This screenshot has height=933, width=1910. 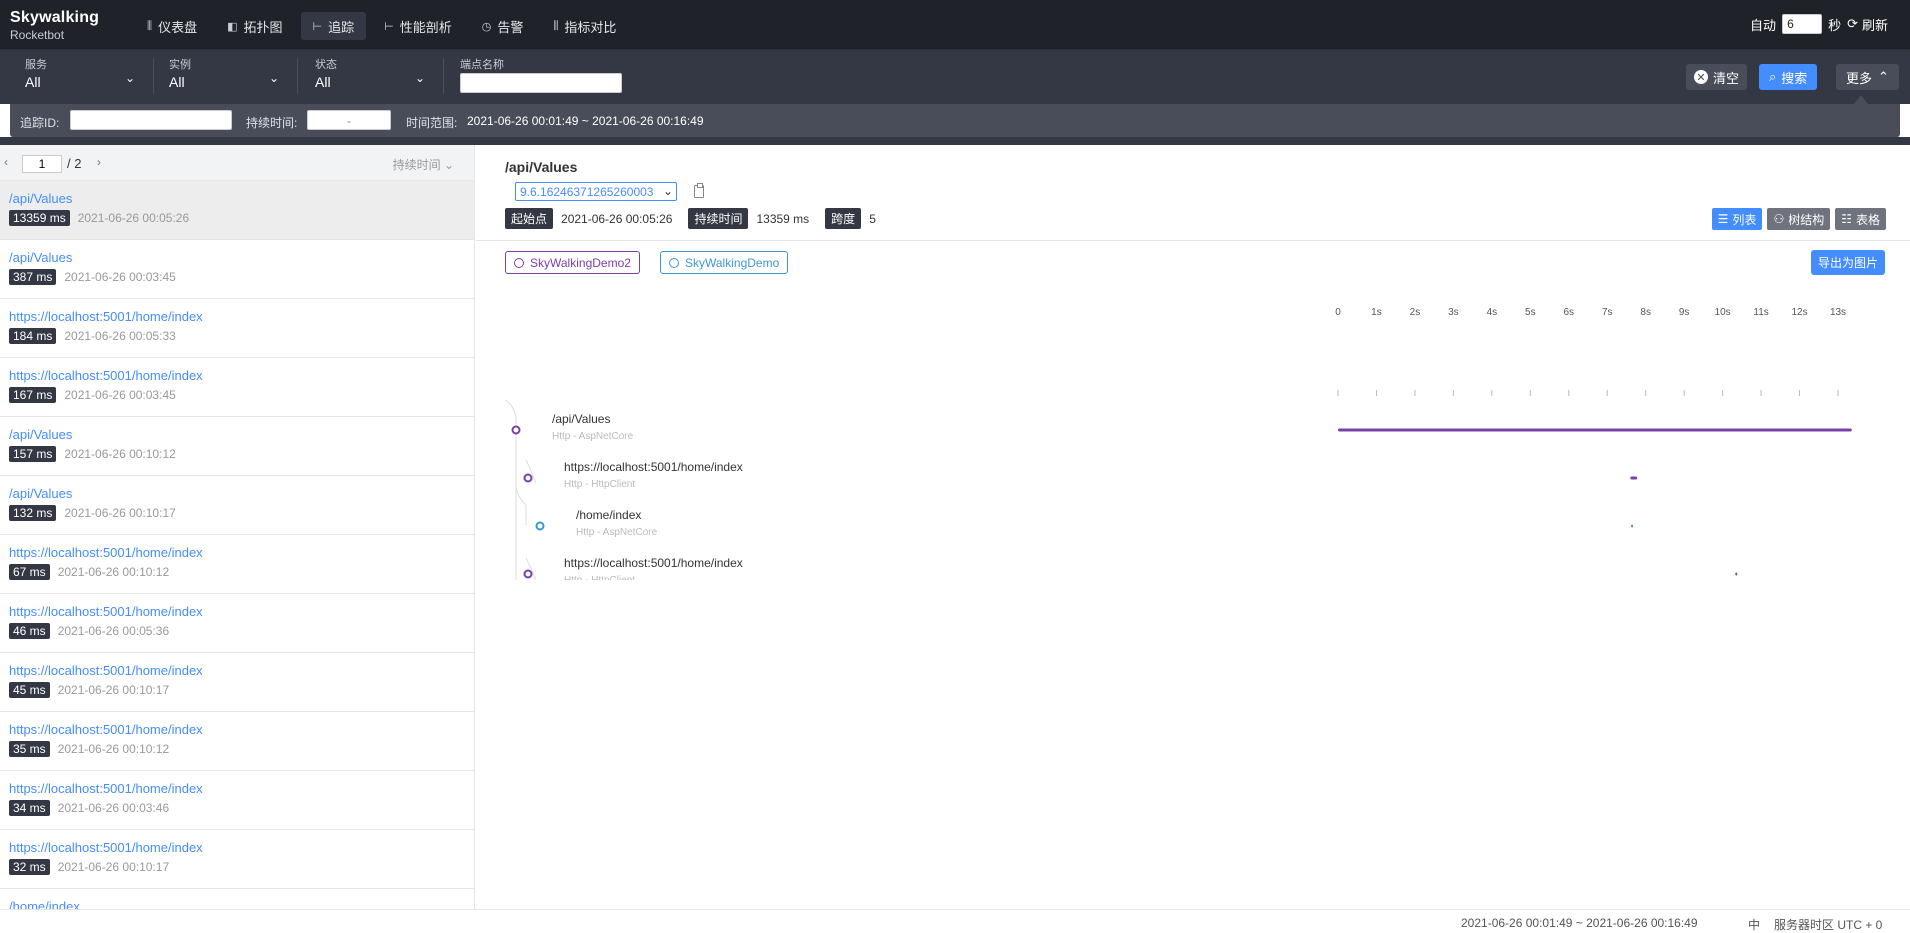 What do you see at coordinates (617, 218) in the screenshot?
I see `start-value: 2021-06-26 00:05:26` at bounding box center [617, 218].